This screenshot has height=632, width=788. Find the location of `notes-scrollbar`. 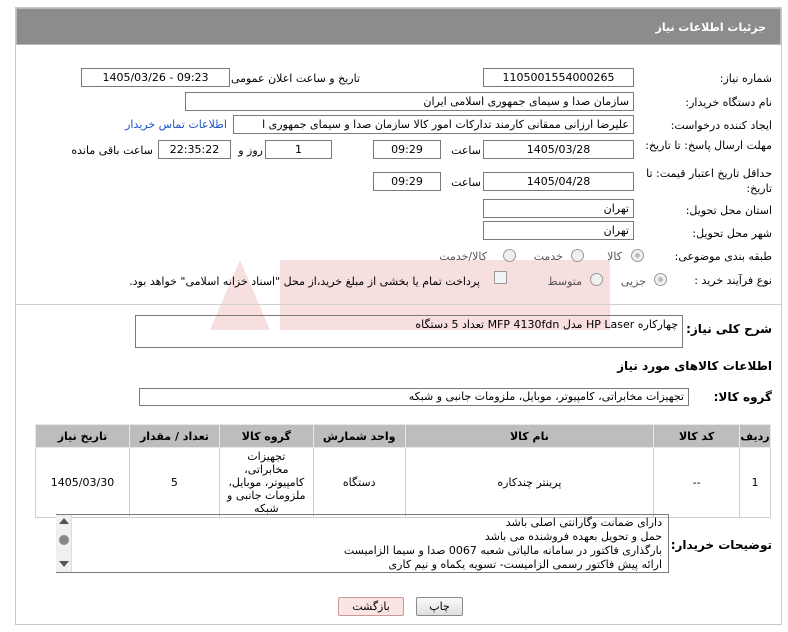

notes-scrollbar is located at coordinates (64, 543).